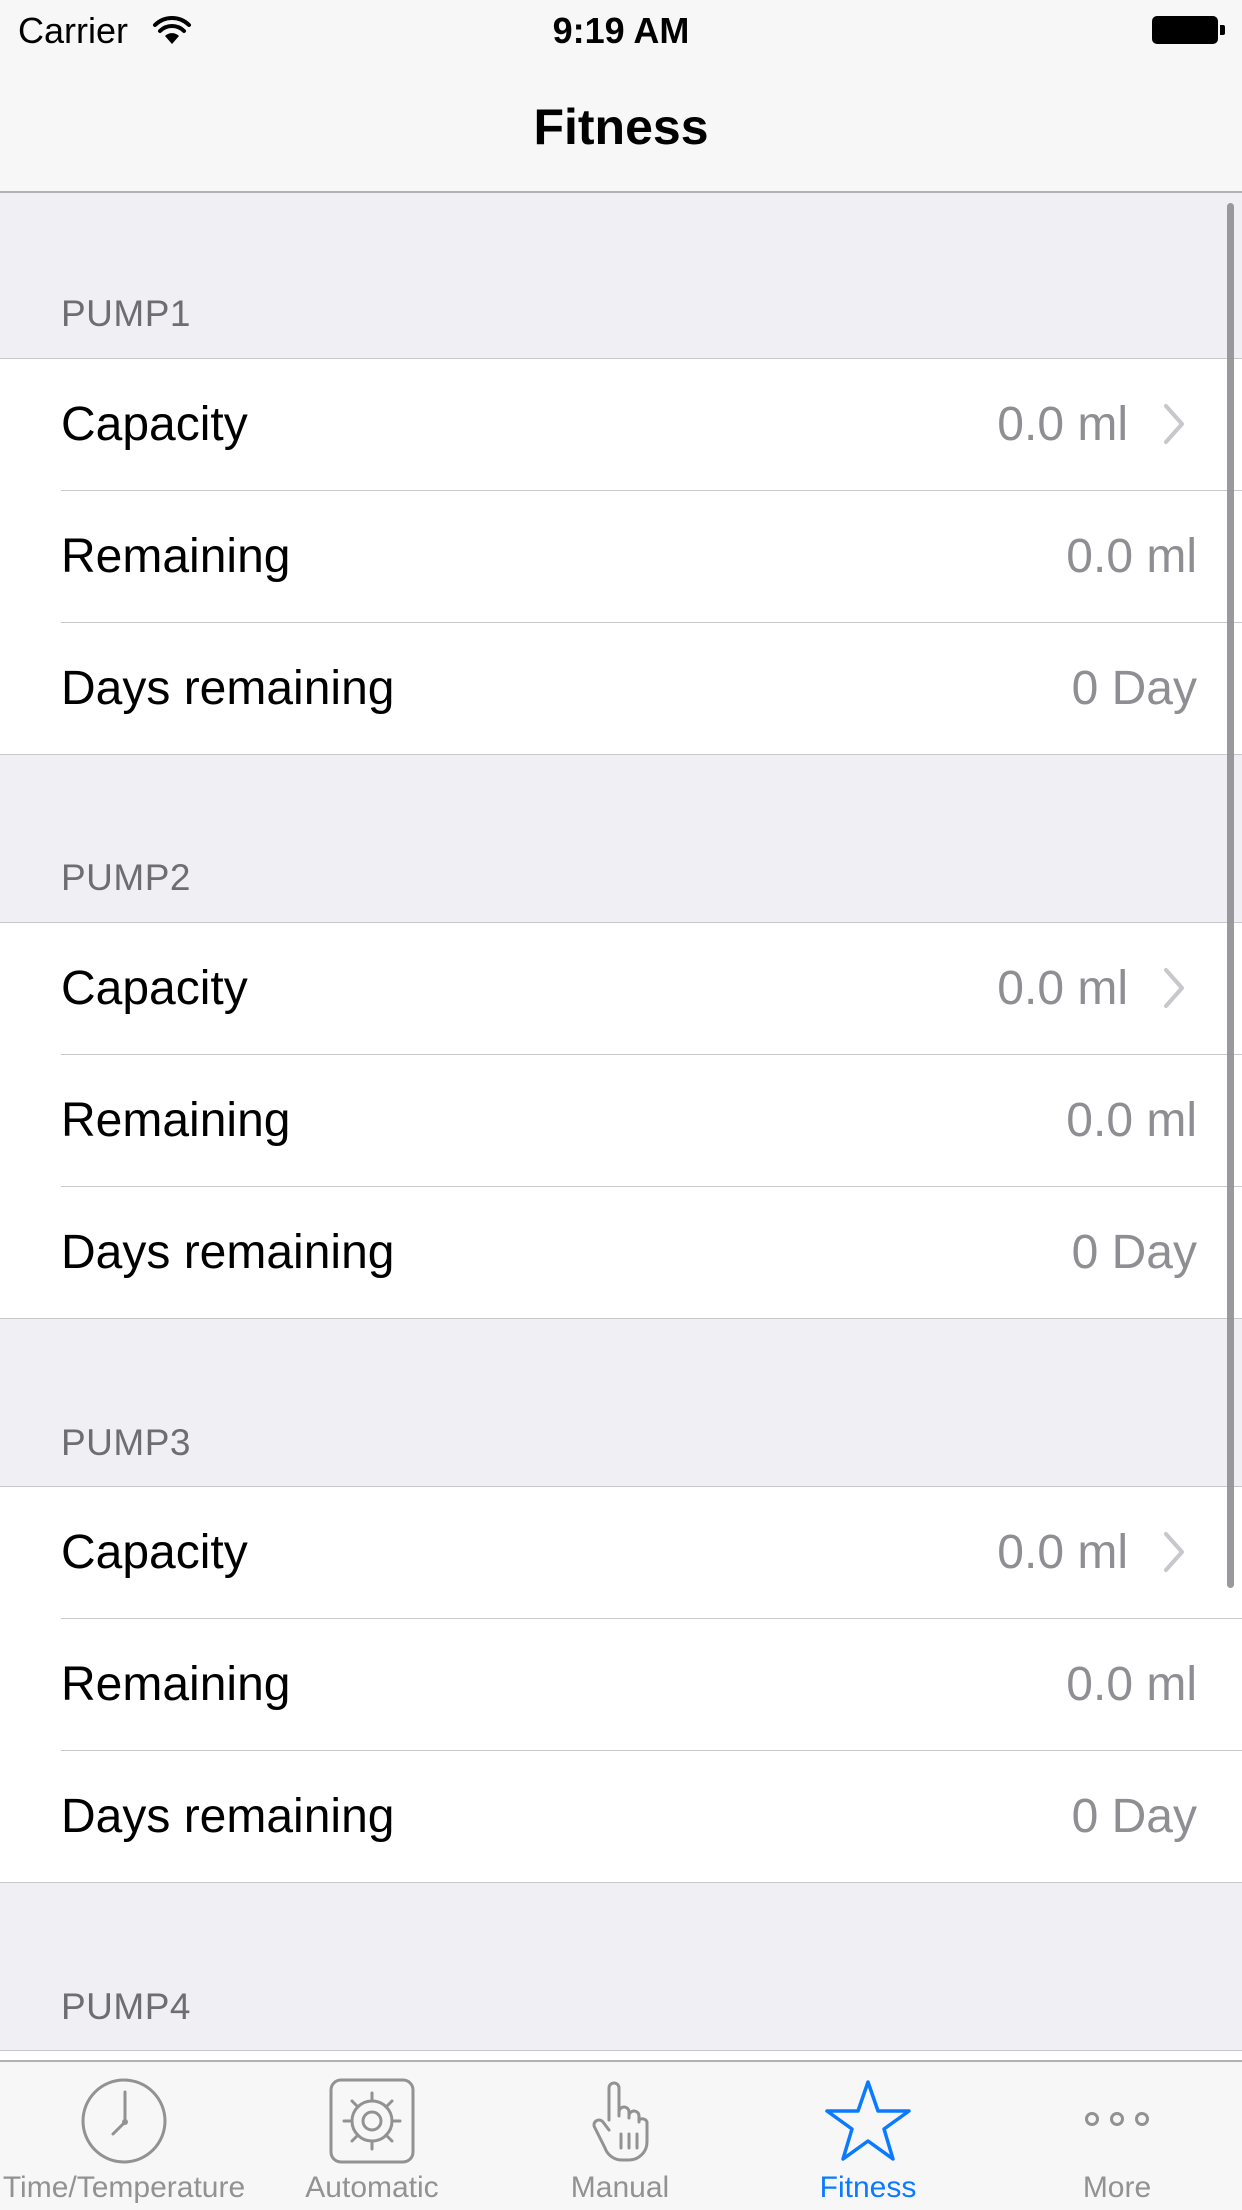 This screenshot has height=2210, width=1242. I want to click on section-header-pump3: PUMP3, so click(126, 1442).